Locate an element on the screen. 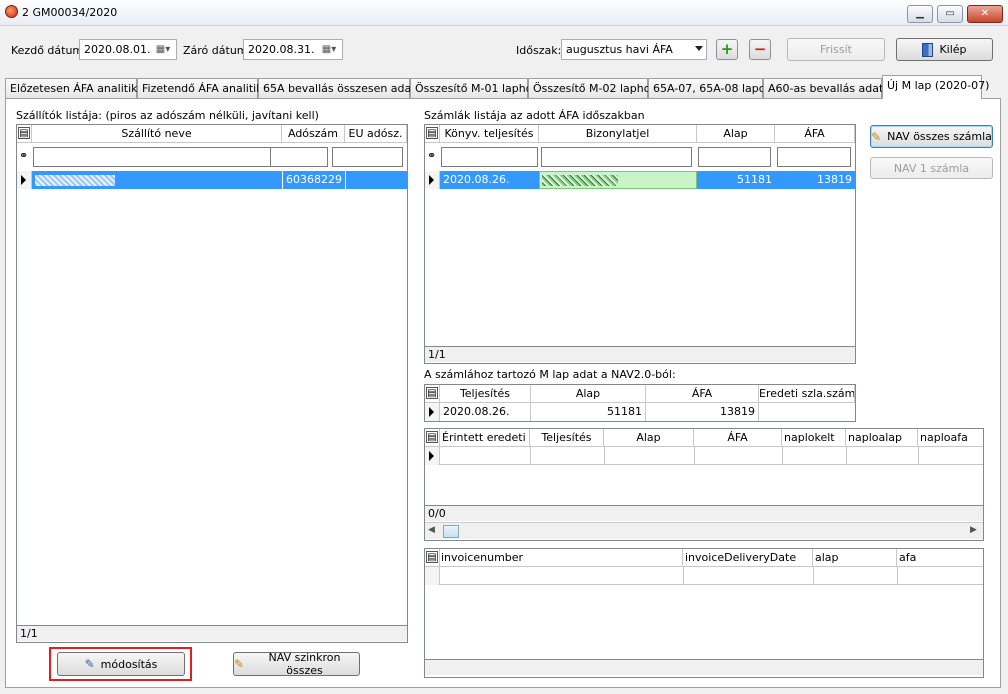  minus-icon: − is located at coordinates (760, 49).